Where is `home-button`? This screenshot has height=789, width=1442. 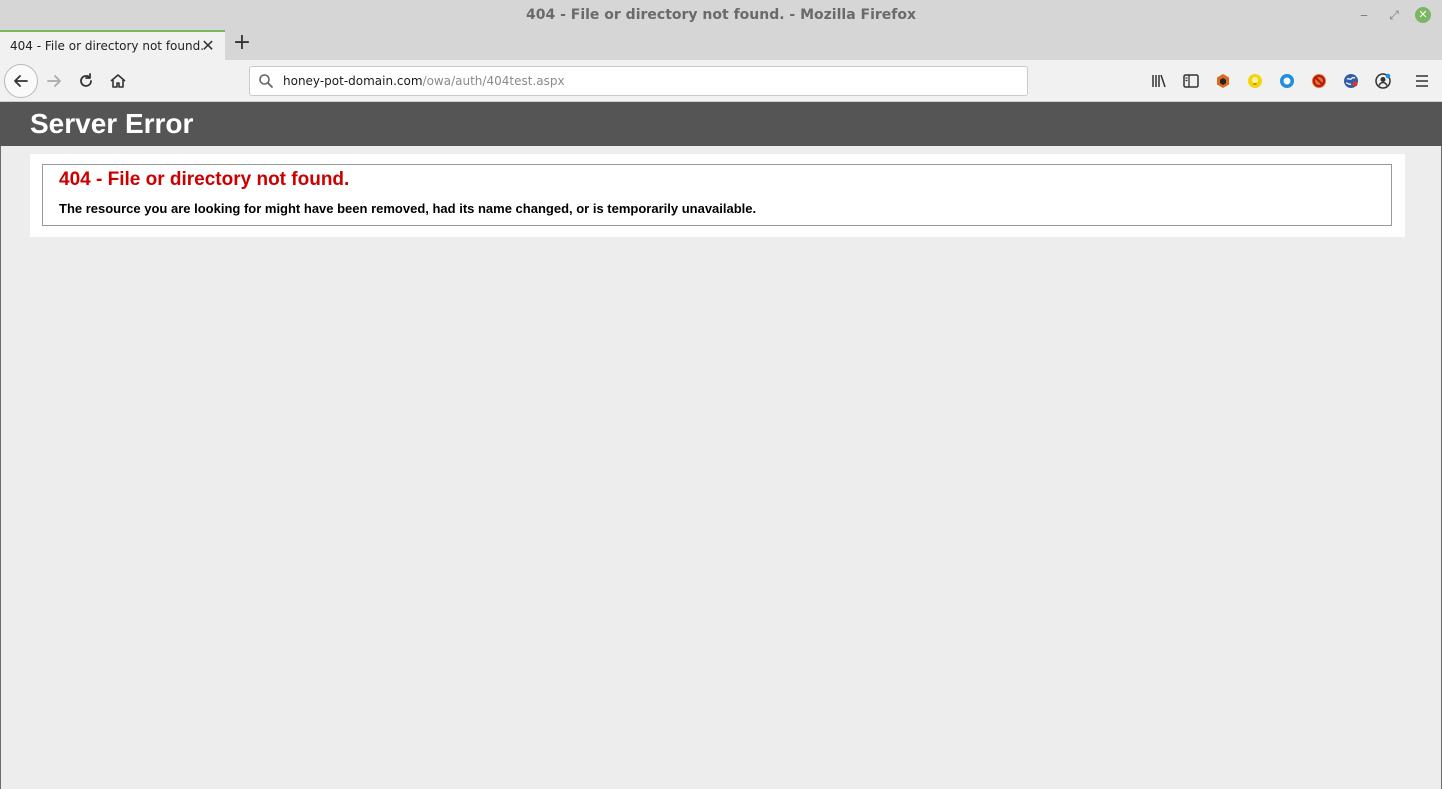
home-button is located at coordinates (118, 81).